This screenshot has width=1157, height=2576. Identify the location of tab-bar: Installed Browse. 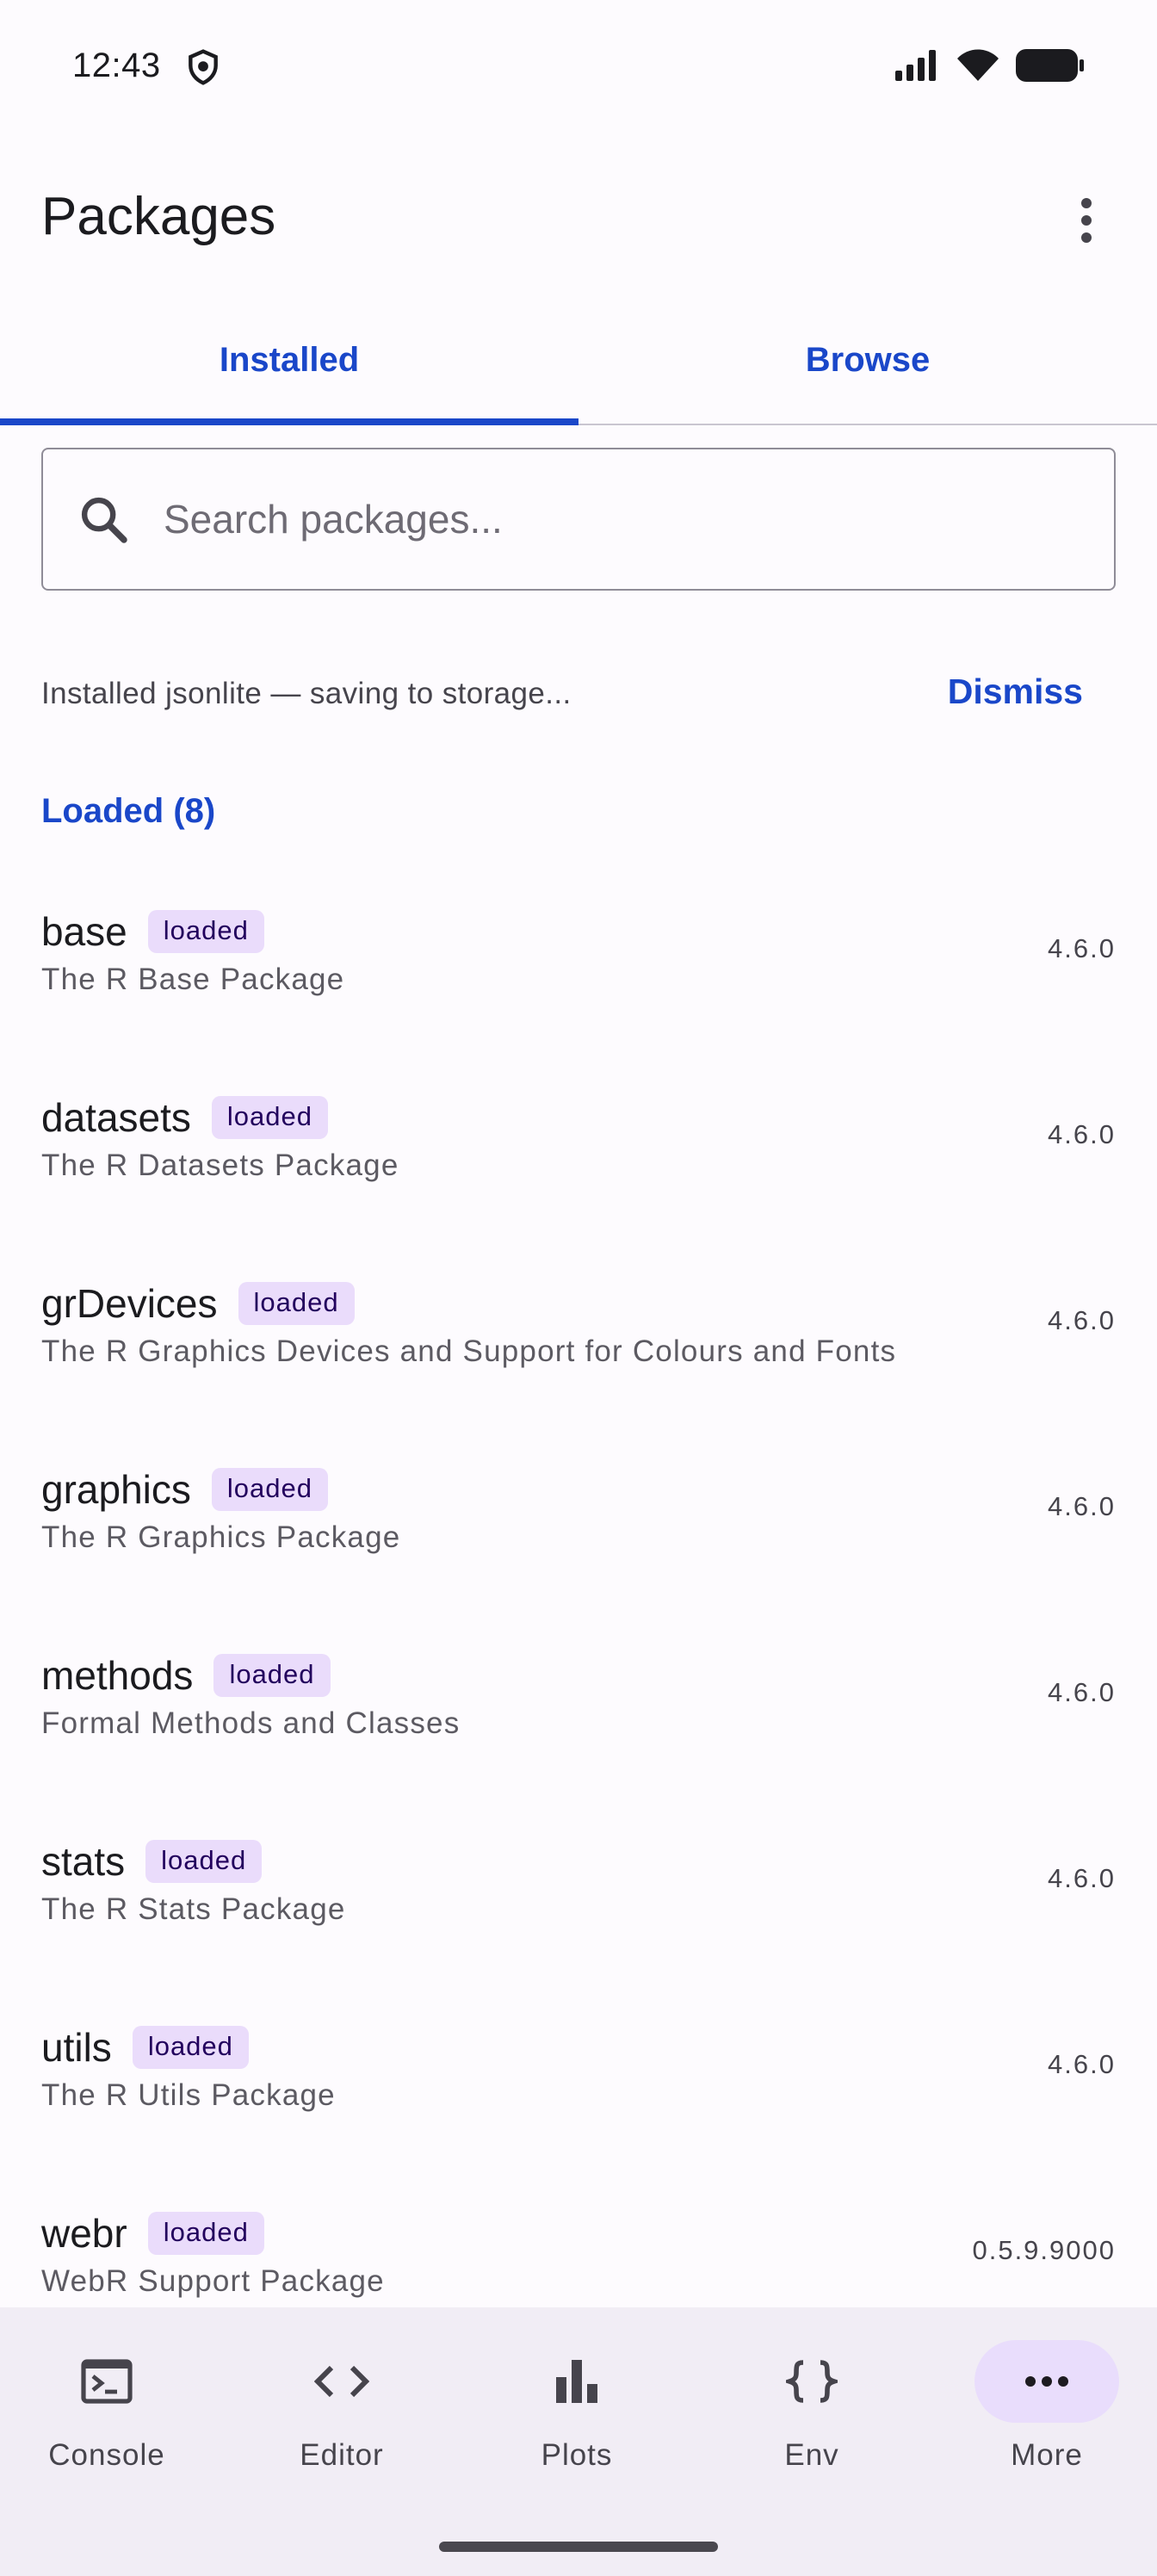
(579, 370).